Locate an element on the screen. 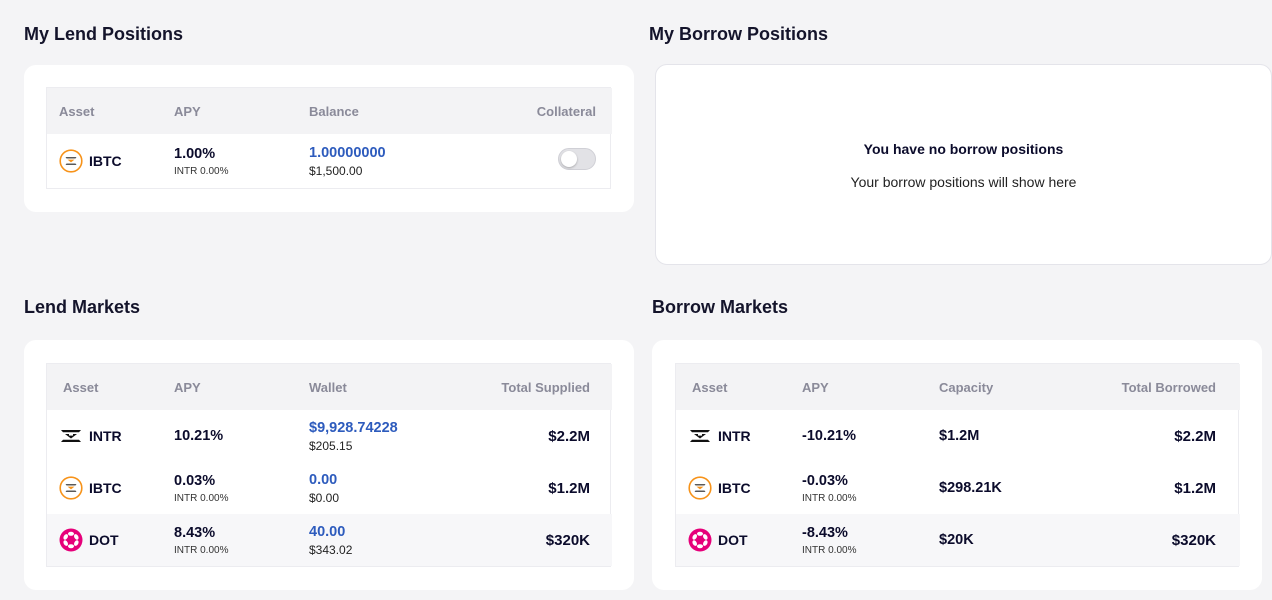  wallet-value: 40.00 is located at coordinates (327, 531).